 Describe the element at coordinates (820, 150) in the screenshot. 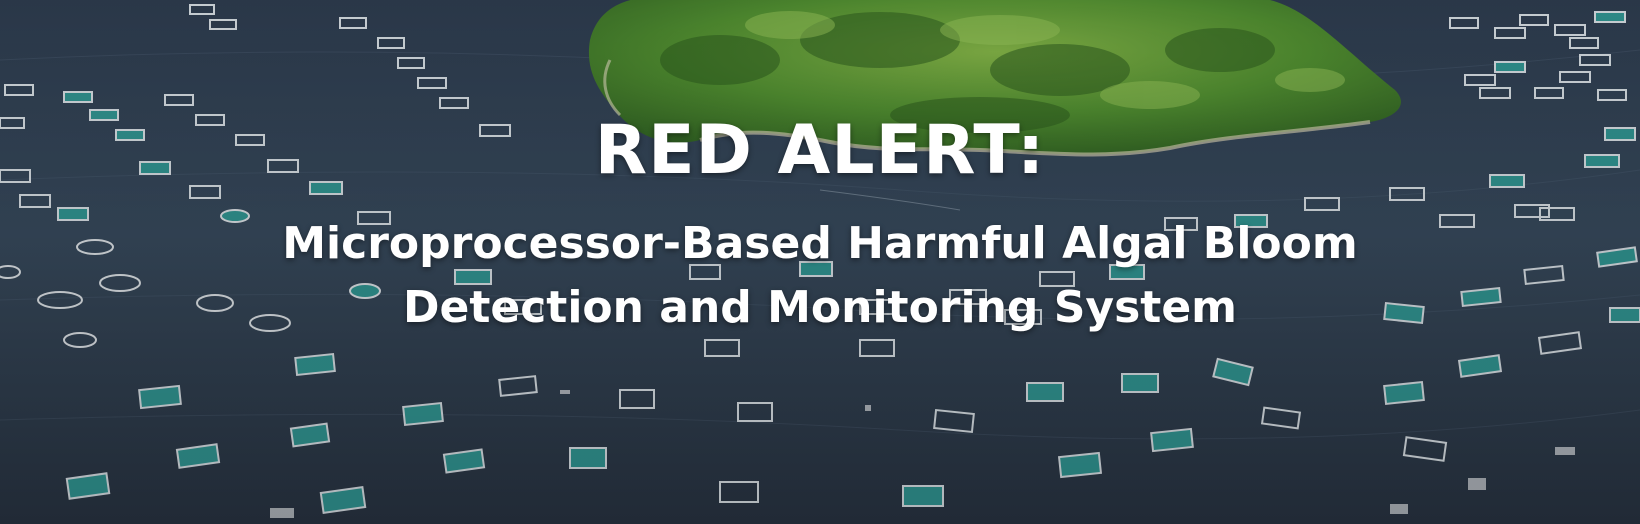

I see `alert-title: RED ALERT:` at that location.